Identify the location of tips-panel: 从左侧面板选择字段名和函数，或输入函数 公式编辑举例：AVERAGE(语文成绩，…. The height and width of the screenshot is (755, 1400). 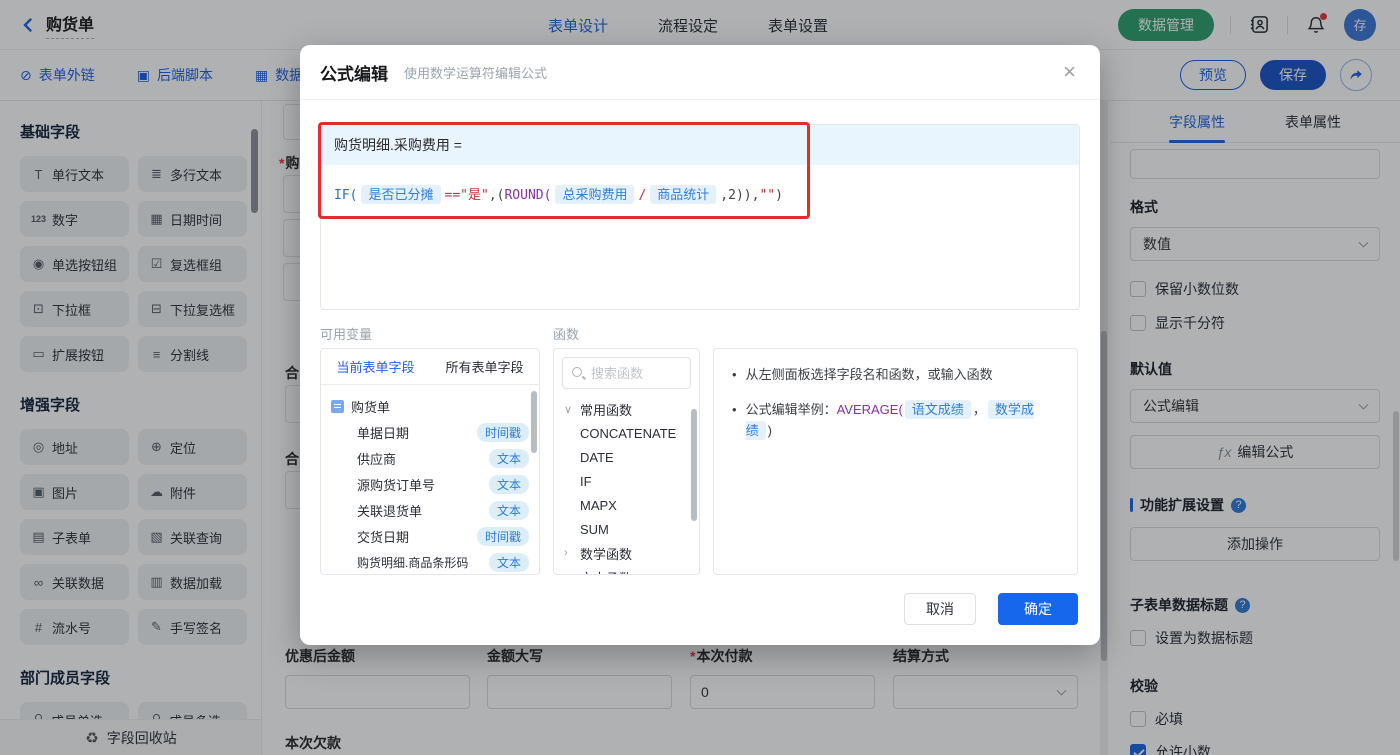
(895, 461).